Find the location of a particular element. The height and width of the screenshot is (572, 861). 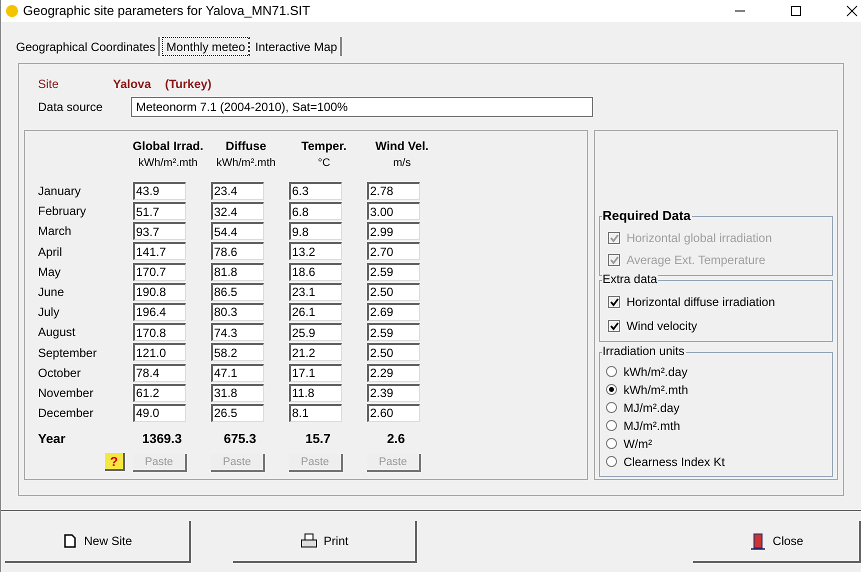

site-label: Site is located at coordinates (49, 84).